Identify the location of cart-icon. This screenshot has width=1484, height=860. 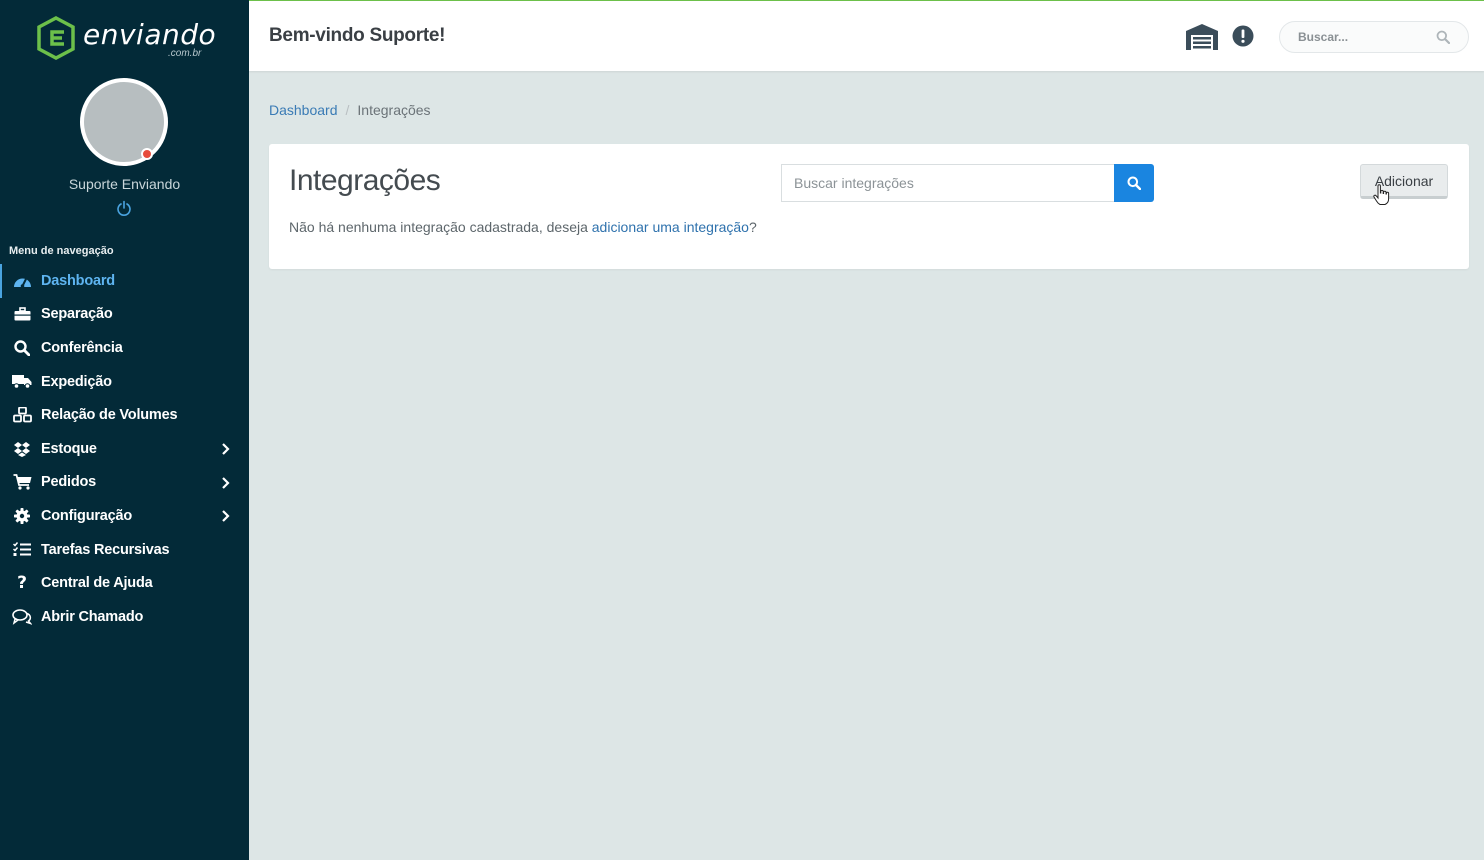
(22, 482).